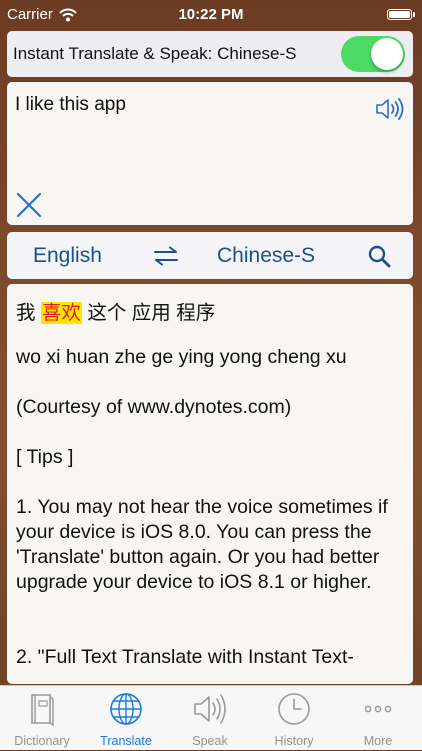 The width and height of the screenshot is (422, 751). I want to click on source-text: I like this app, so click(70, 105).